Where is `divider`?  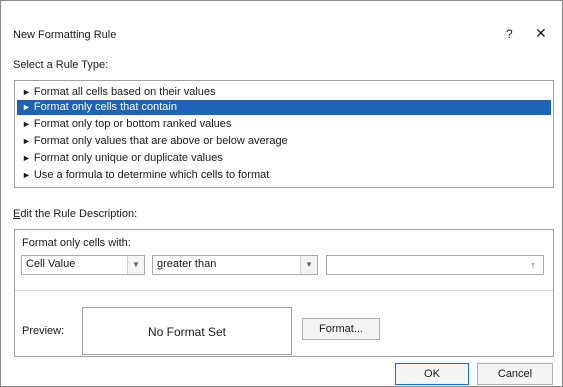
divider is located at coordinates (284, 290).